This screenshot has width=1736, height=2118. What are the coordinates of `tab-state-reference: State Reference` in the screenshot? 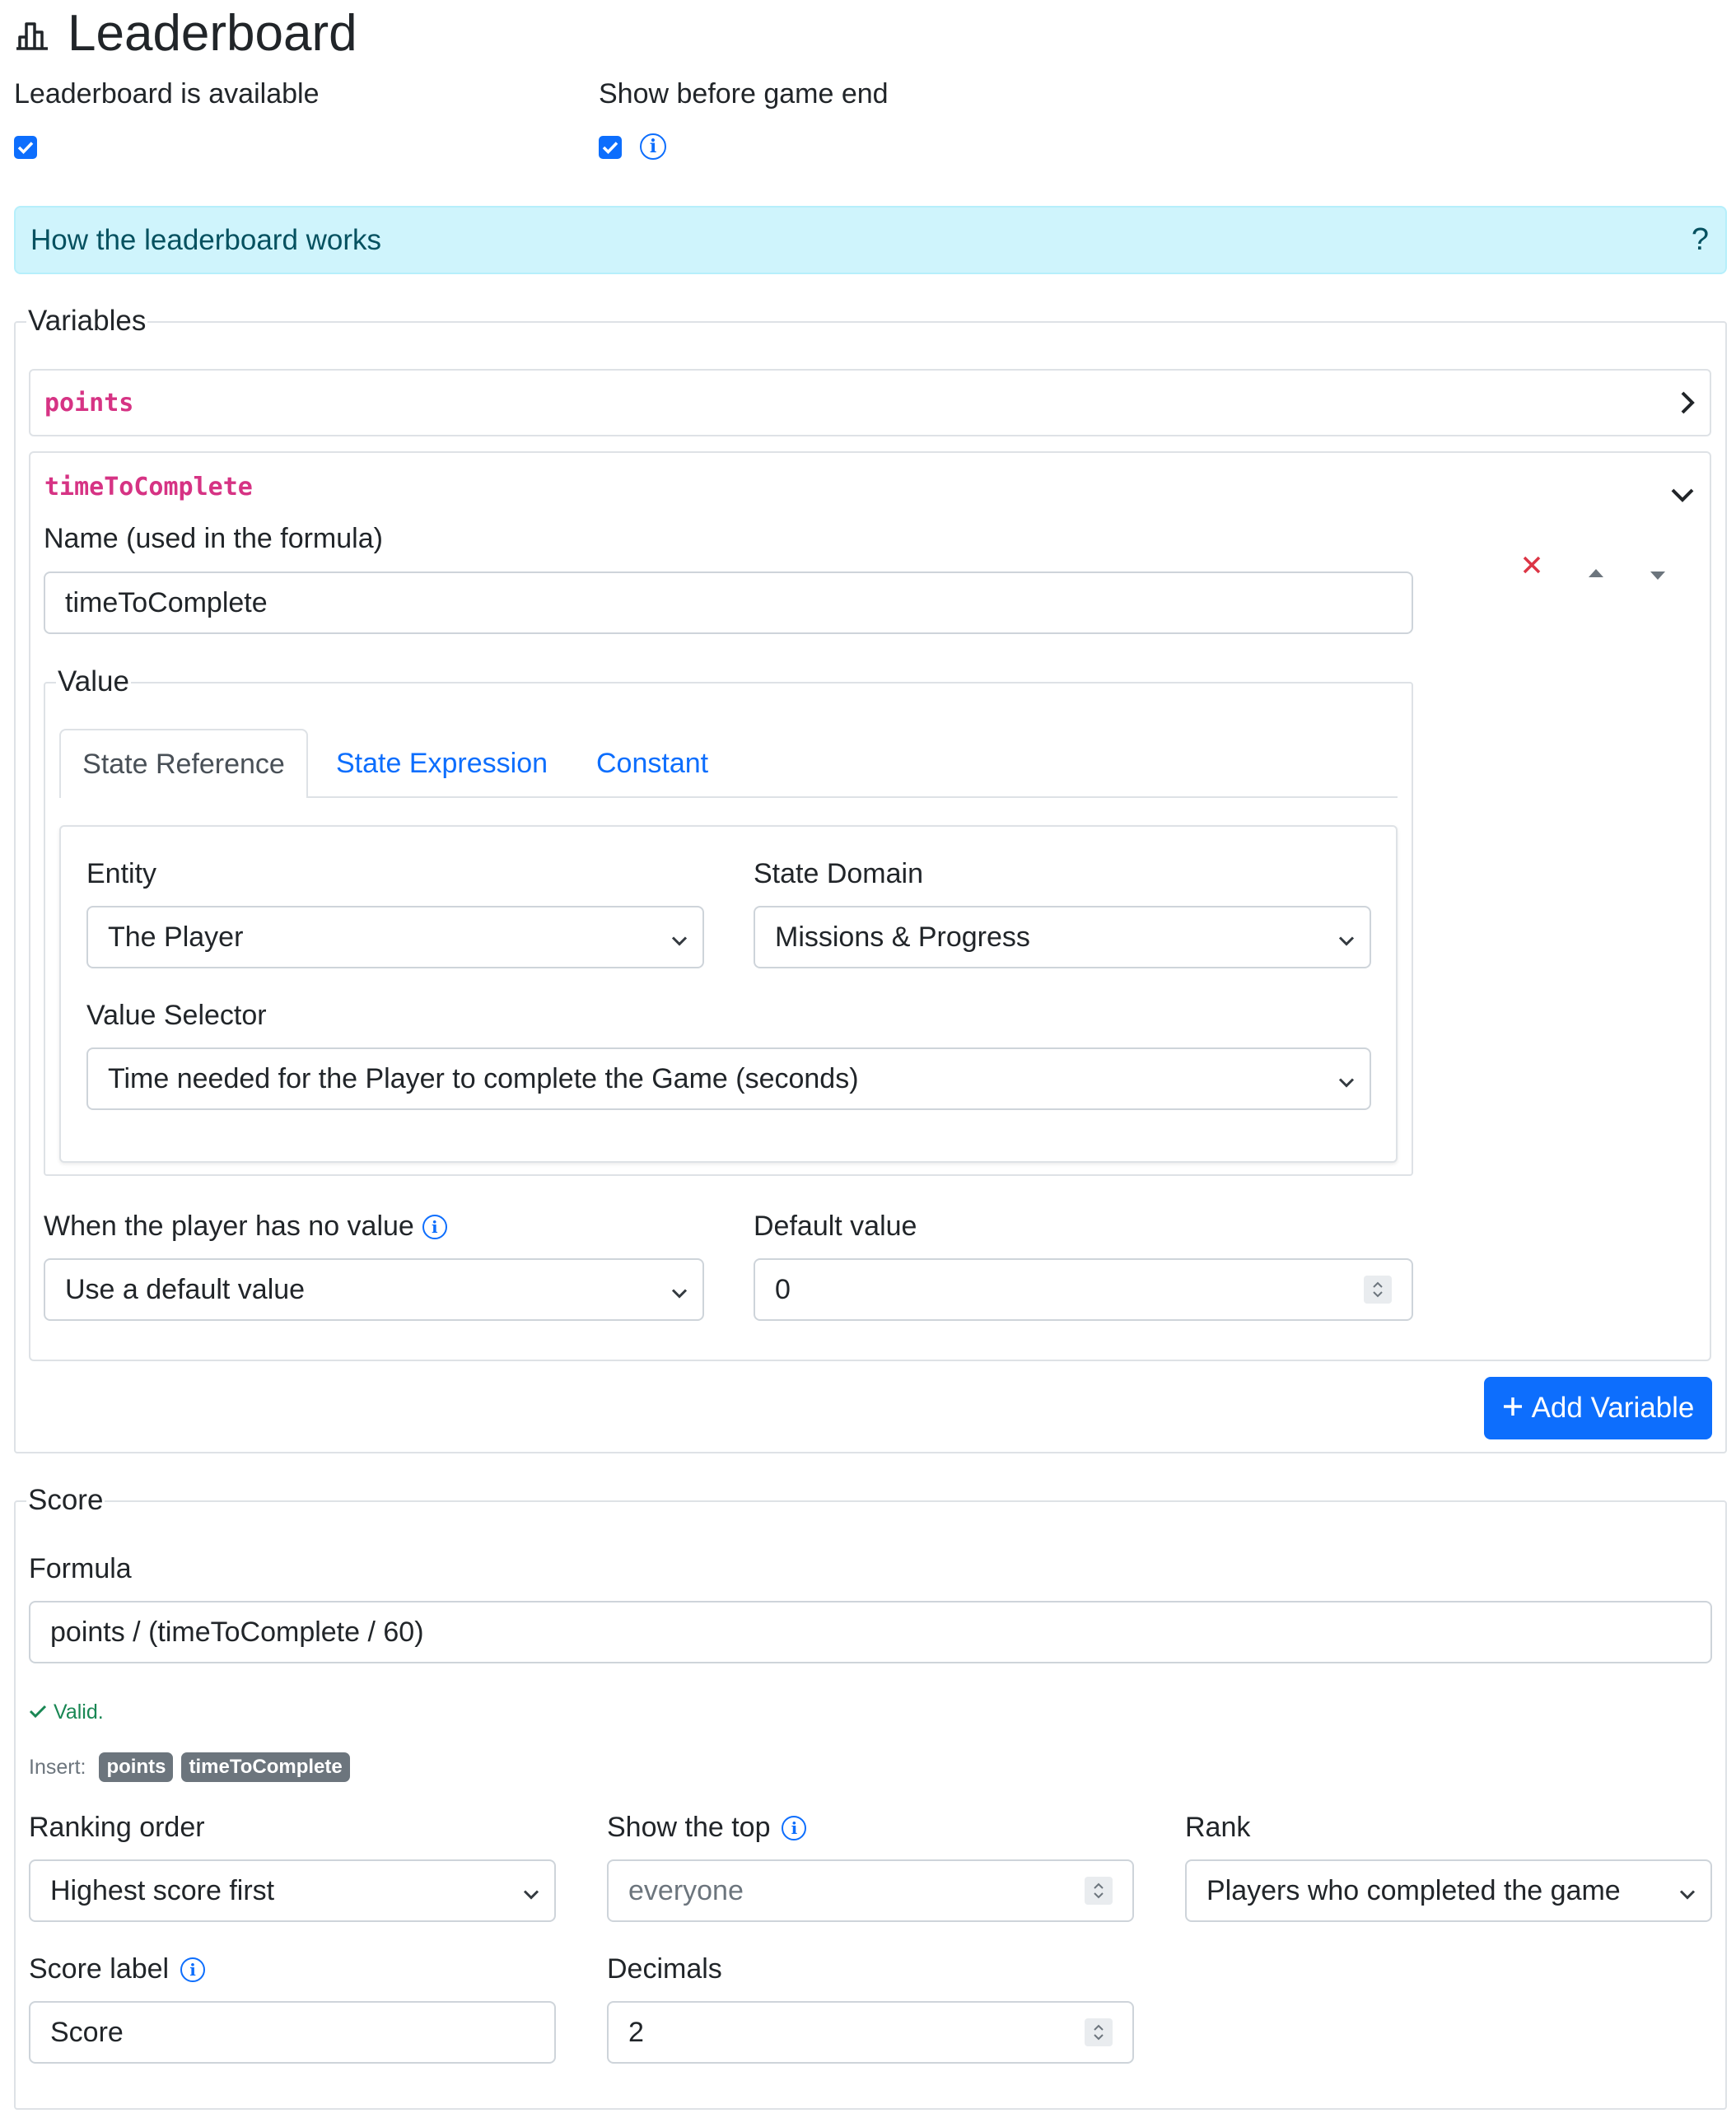 It's located at (183, 763).